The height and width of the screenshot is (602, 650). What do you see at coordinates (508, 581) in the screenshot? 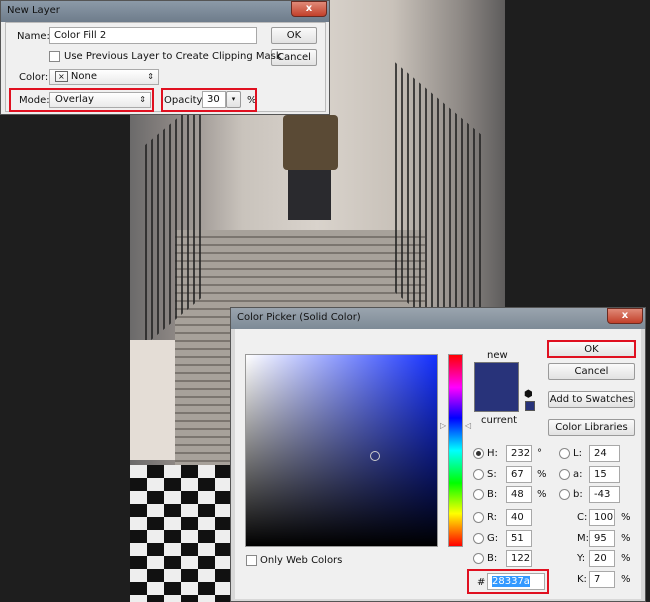
I see `highlight-hex` at bounding box center [508, 581].